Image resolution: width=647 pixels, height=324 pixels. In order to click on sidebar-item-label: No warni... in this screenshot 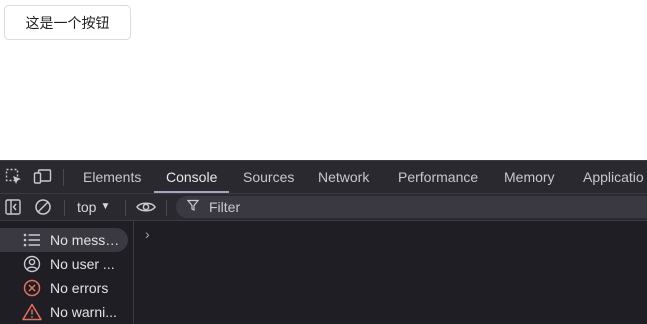, I will do `click(83, 312)`.